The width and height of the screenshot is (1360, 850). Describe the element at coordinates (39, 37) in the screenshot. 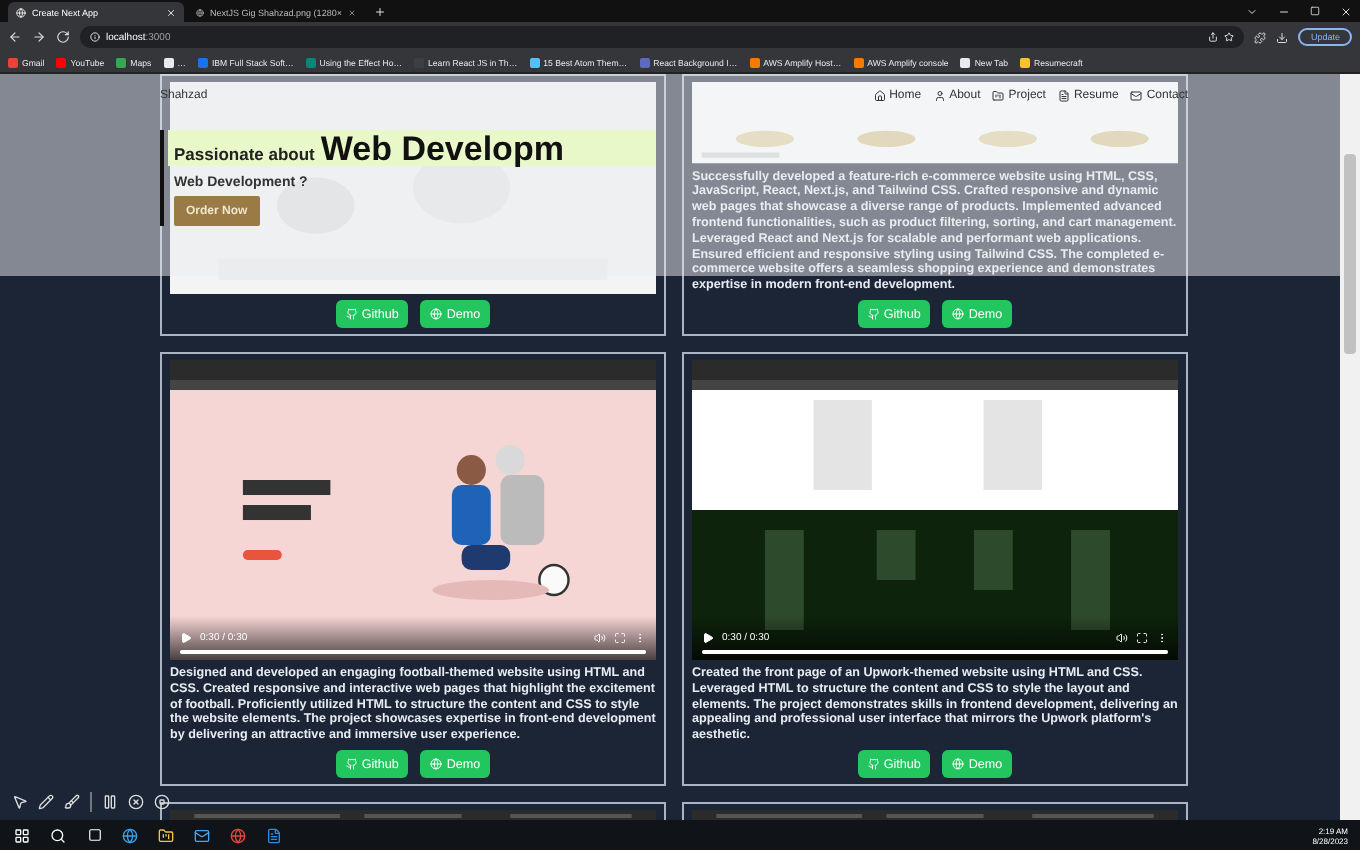

I see `forward-icon` at that location.